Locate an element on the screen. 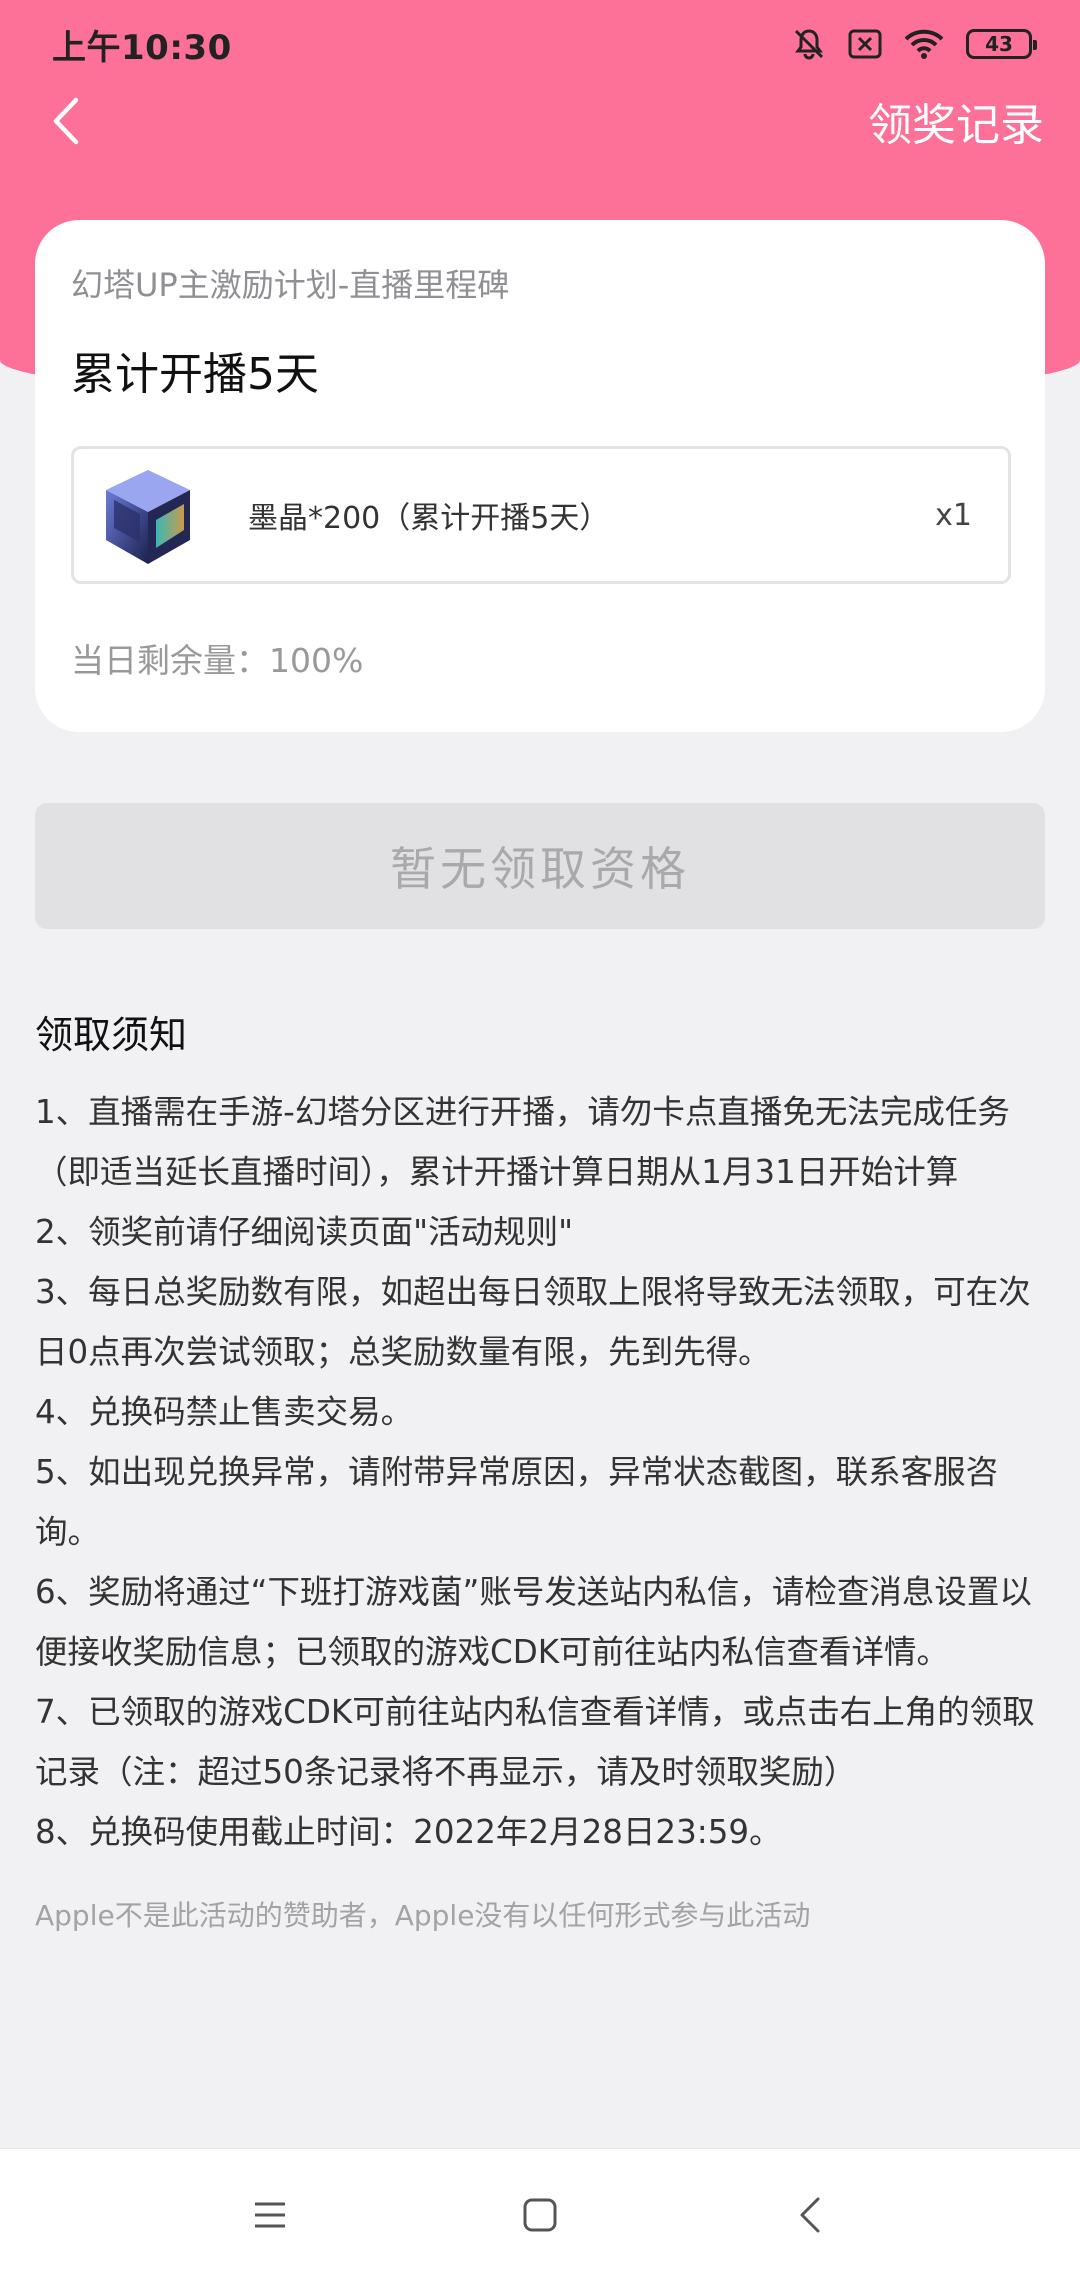 The height and width of the screenshot is (2280, 1080). notice-item: 8、兑换码使用截止时间：2022年2月28日23:59。 is located at coordinates (408, 1832).